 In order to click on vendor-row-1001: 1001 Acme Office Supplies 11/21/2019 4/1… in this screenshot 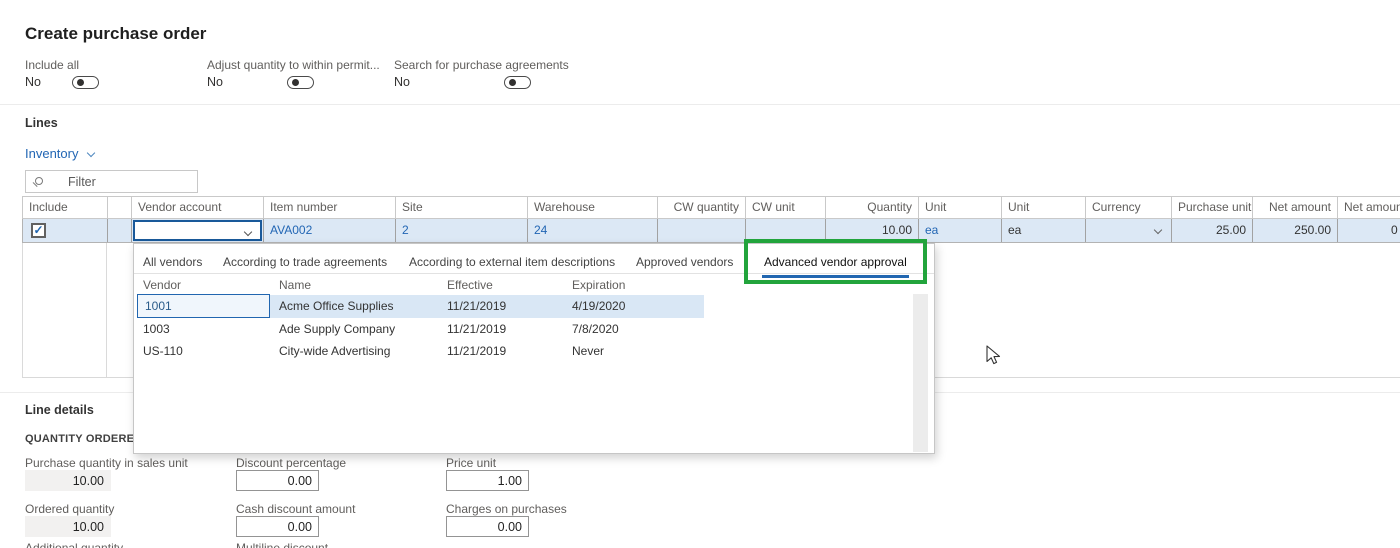, I will do `click(420, 306)`.